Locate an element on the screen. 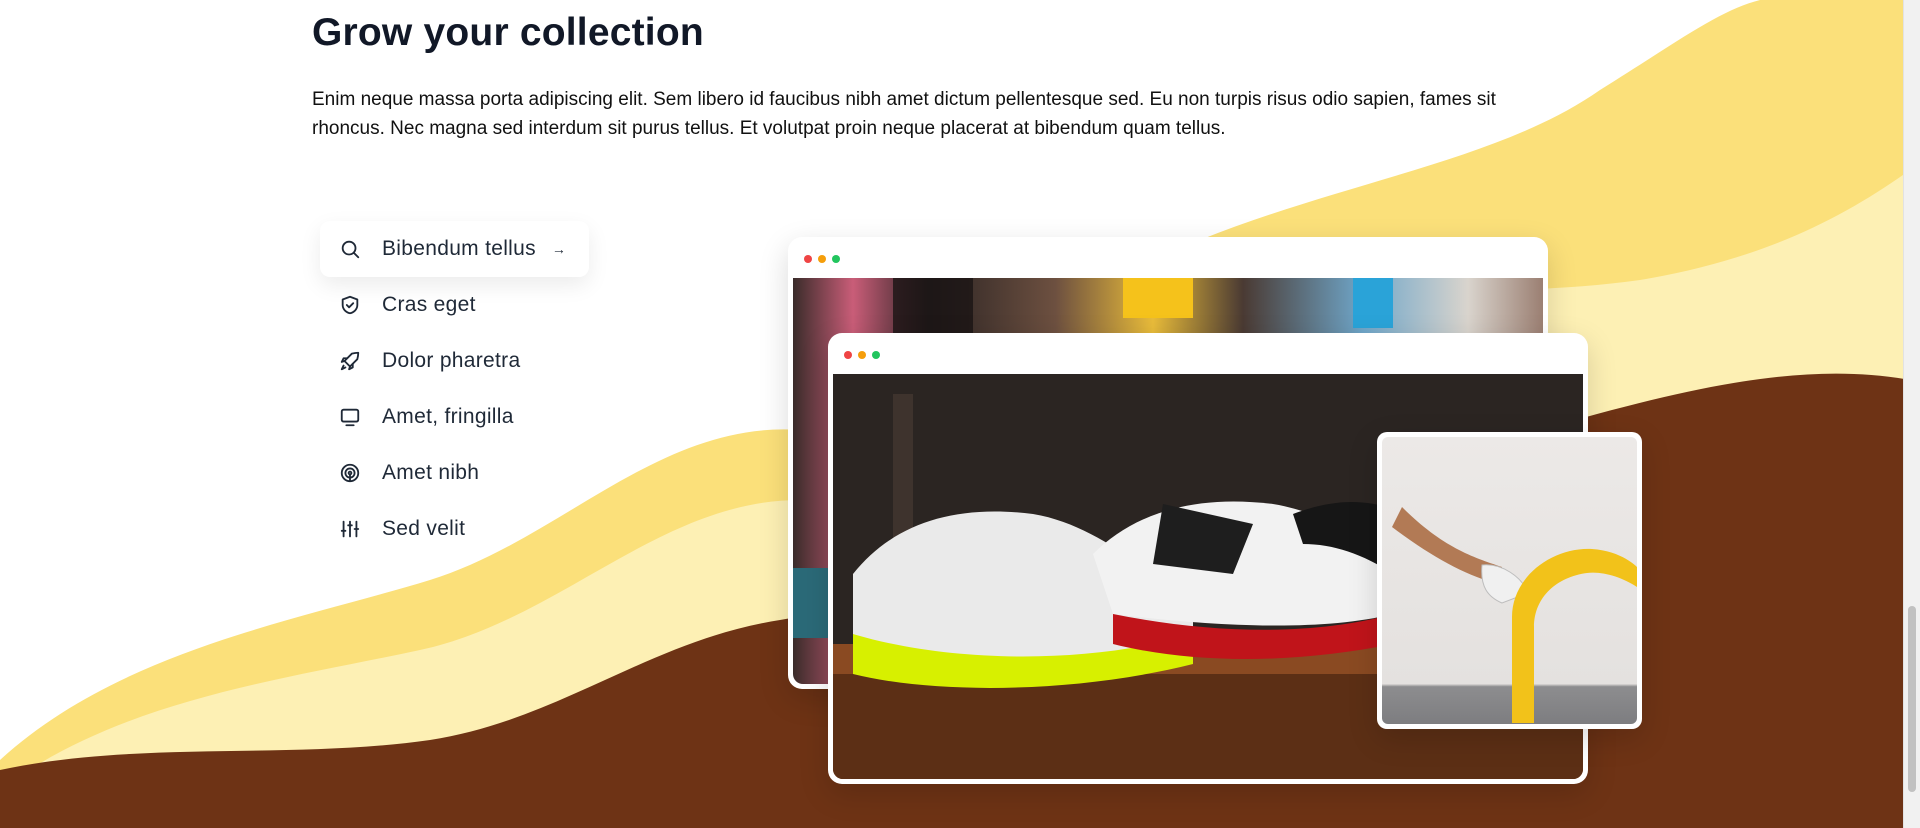  sliders-icon is located at coordinates (350, 529).